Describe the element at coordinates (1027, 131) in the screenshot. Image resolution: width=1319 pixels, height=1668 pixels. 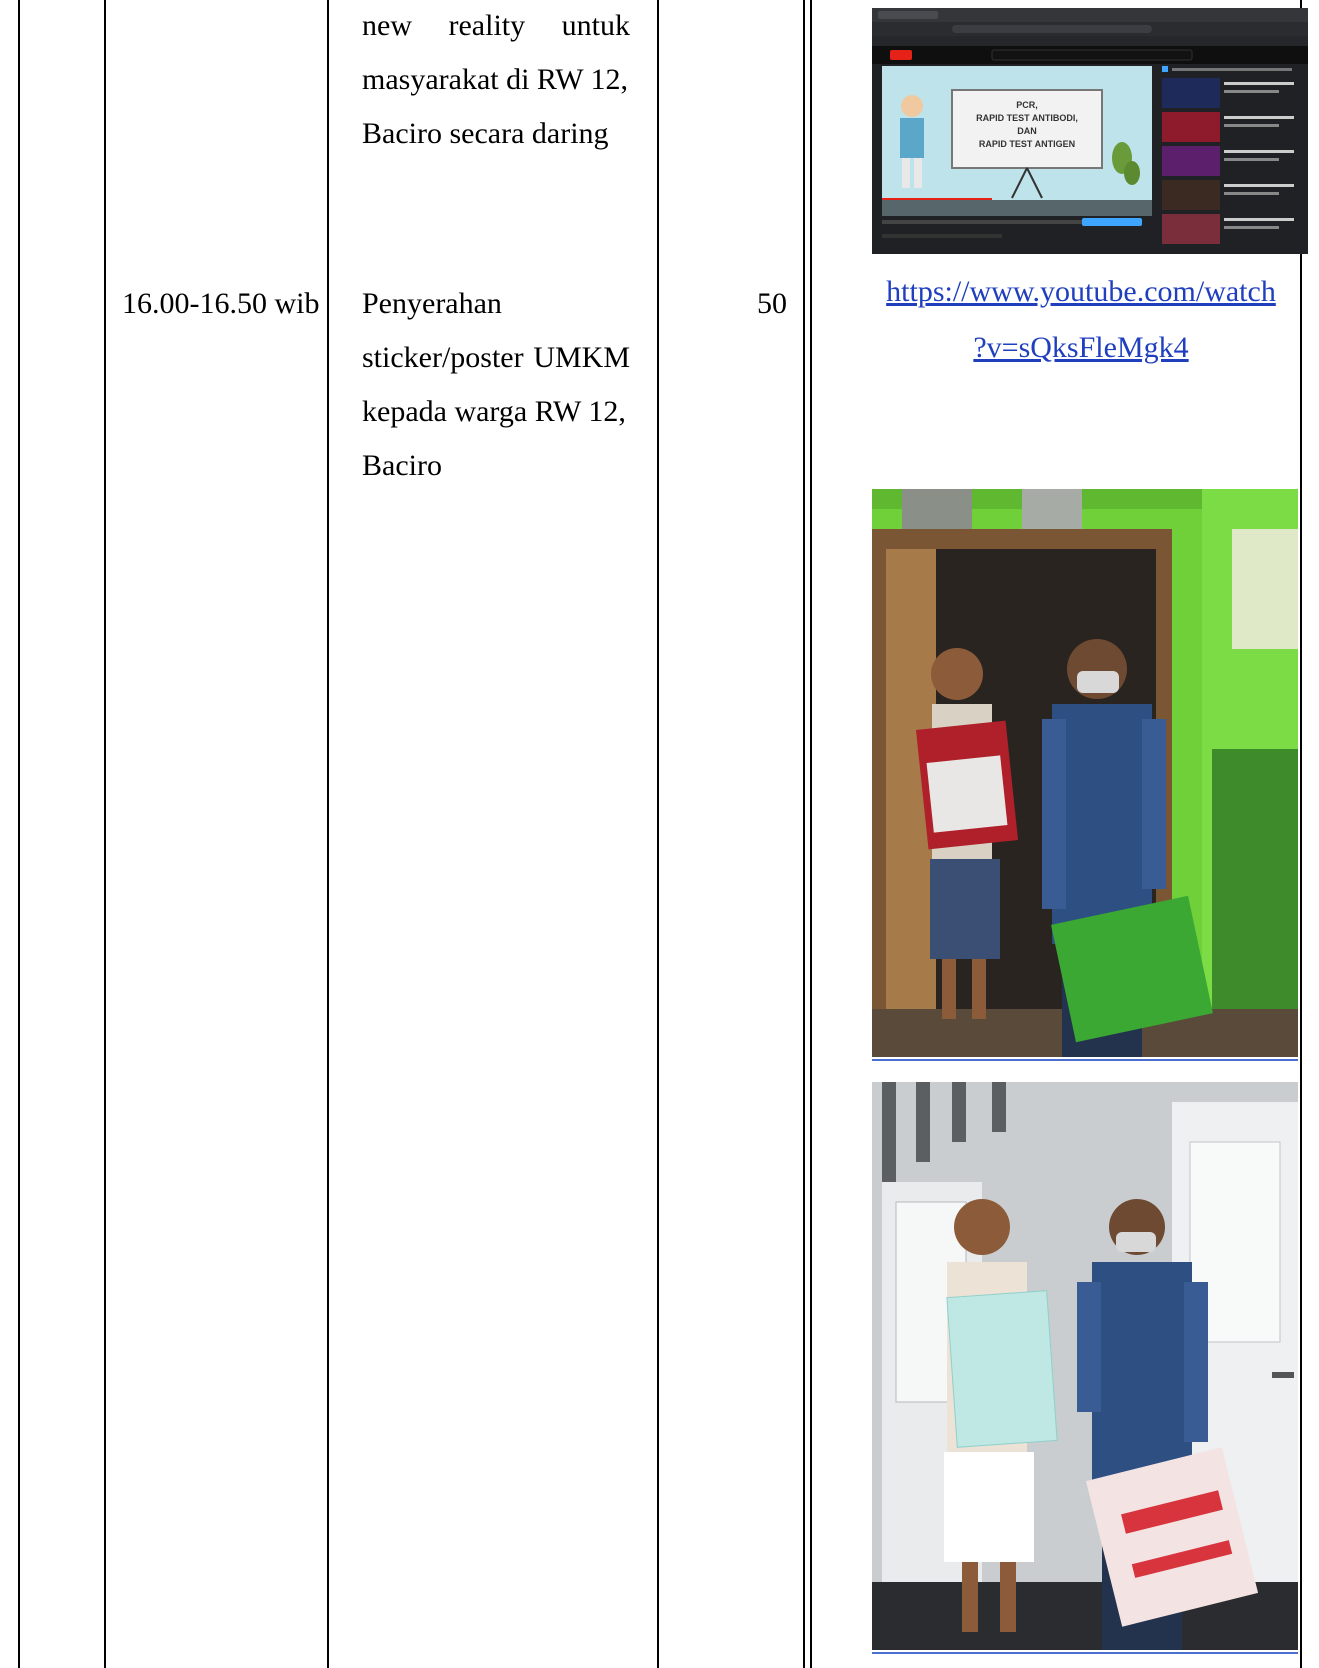
I see `slide-line: DAN` at that location.